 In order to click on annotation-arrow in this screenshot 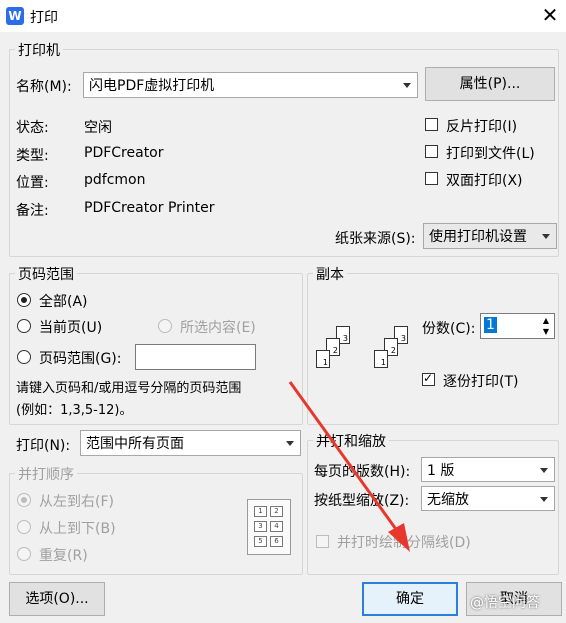, I will do `click(349, 466)`.